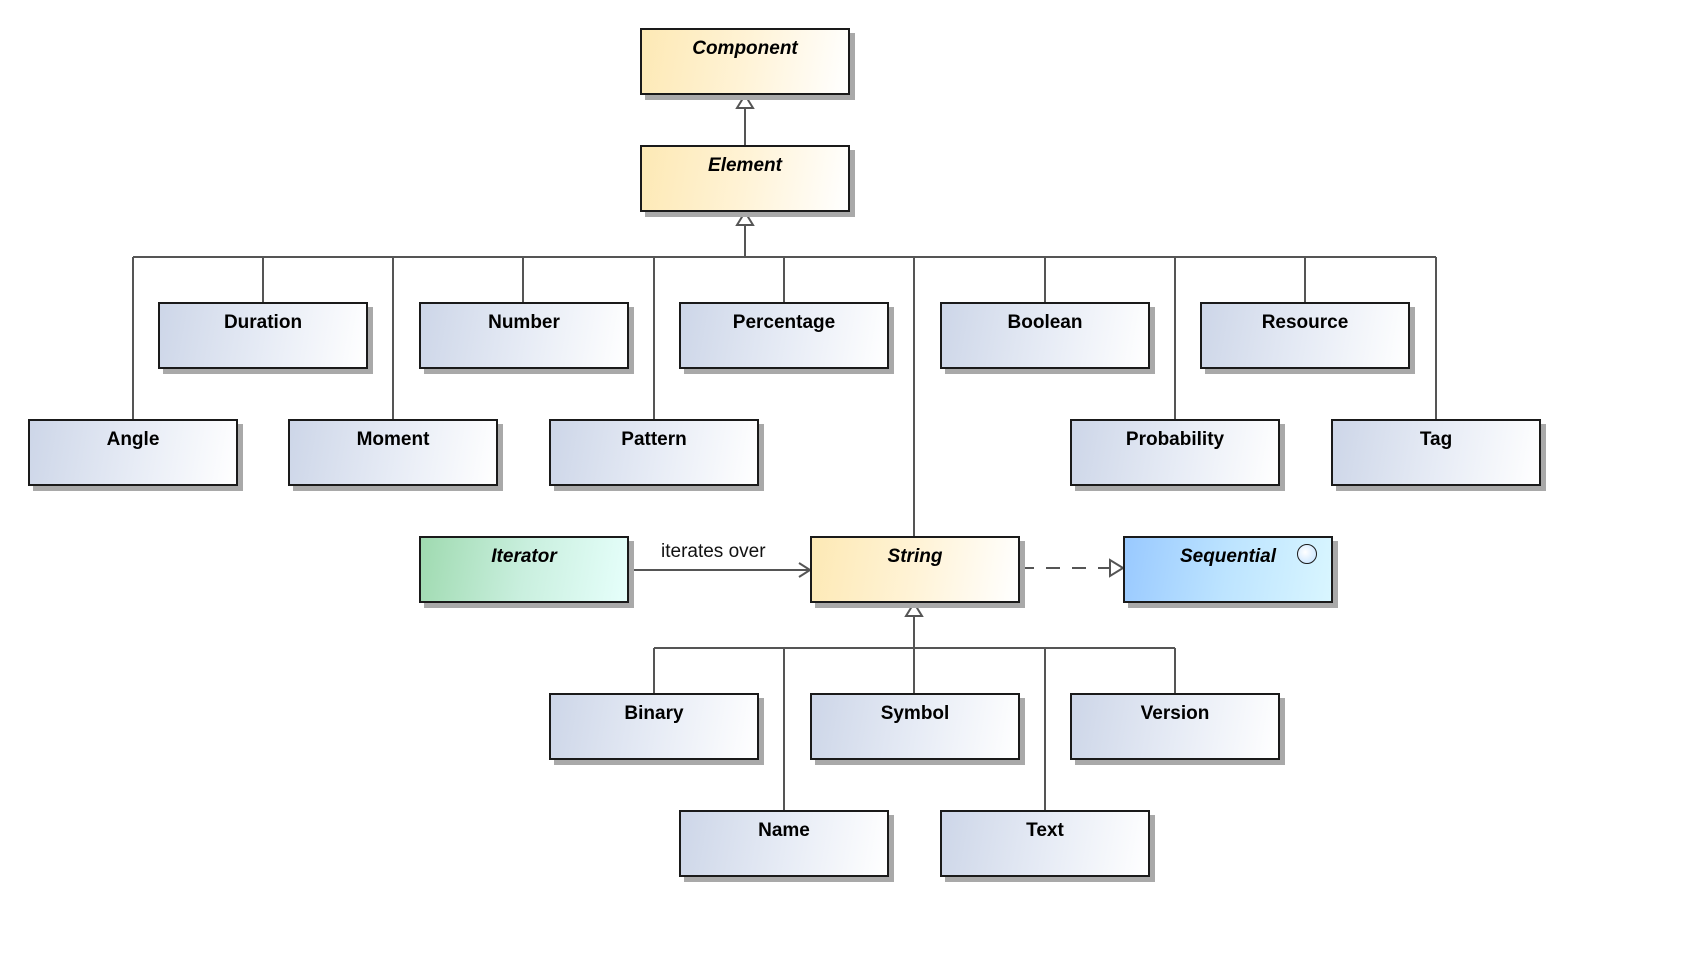  Describe the element at coordinates (784, 335) in the screenshot. I see `class-percentage: Percentage` at that location.